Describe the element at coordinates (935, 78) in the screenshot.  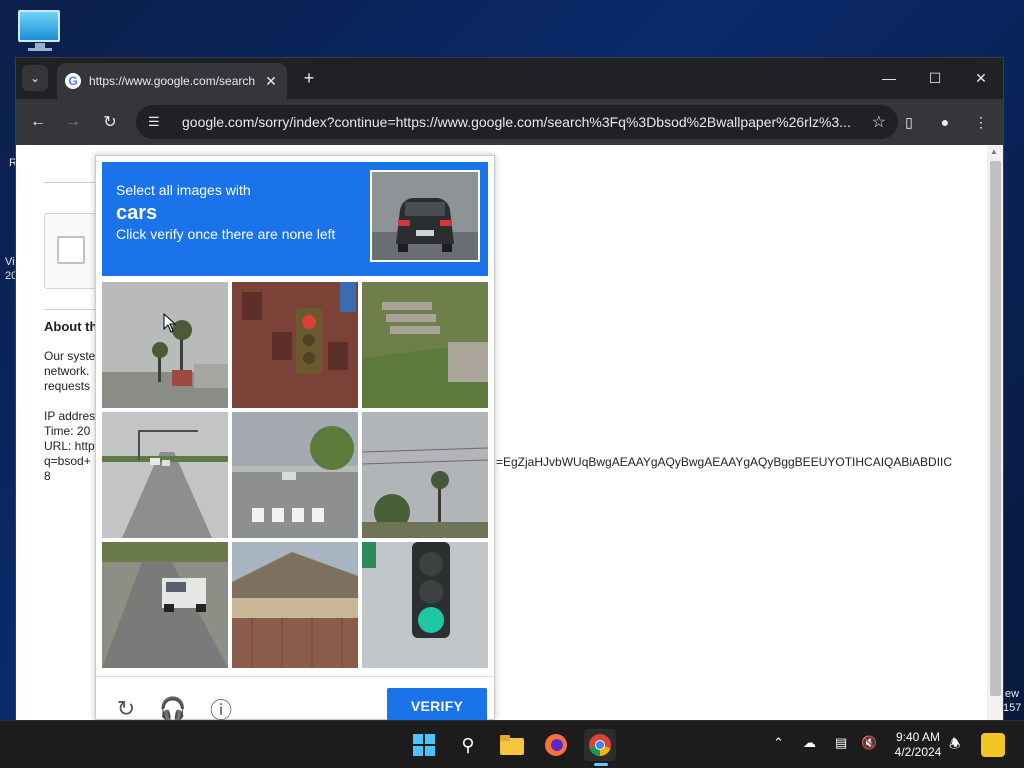
I see `maximize-button: ☐` at that location.